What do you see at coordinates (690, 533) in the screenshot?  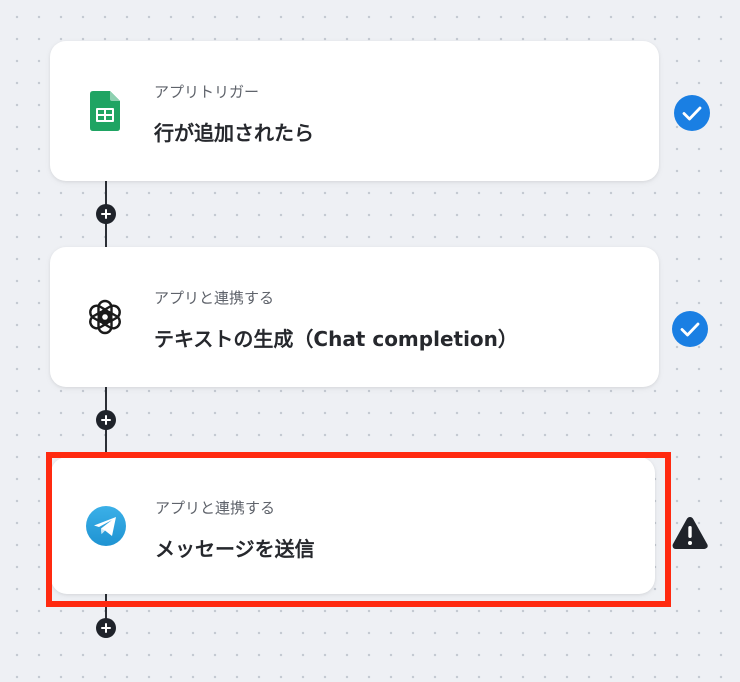 I see `warning-triangle-icon` at bounding box center [690, 533].